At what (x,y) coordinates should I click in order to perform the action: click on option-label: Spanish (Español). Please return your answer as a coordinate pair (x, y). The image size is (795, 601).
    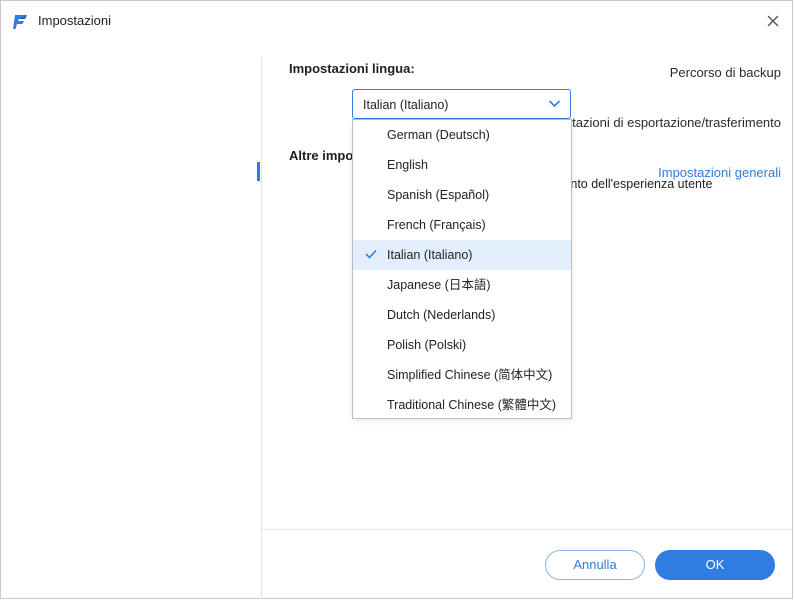
    Looking at the image, I should click on (438, 195).